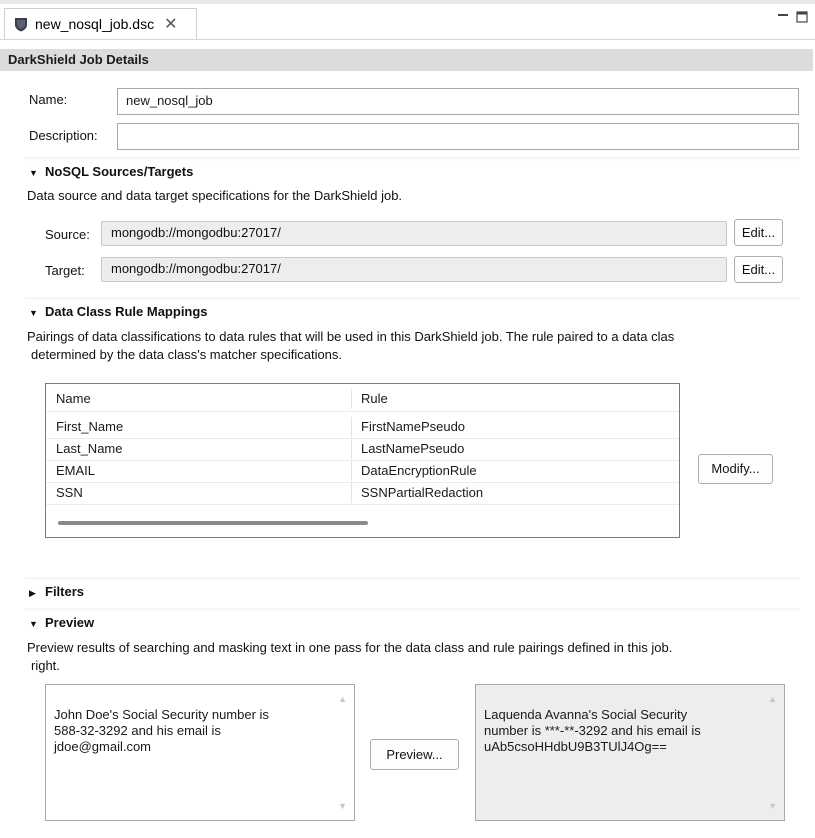 The width and height of the screenshot is (815, 838). Describe the element at coordinates (213, 523) in the screenshot. I see `horizontal-scrollbar-thumb` at that location.